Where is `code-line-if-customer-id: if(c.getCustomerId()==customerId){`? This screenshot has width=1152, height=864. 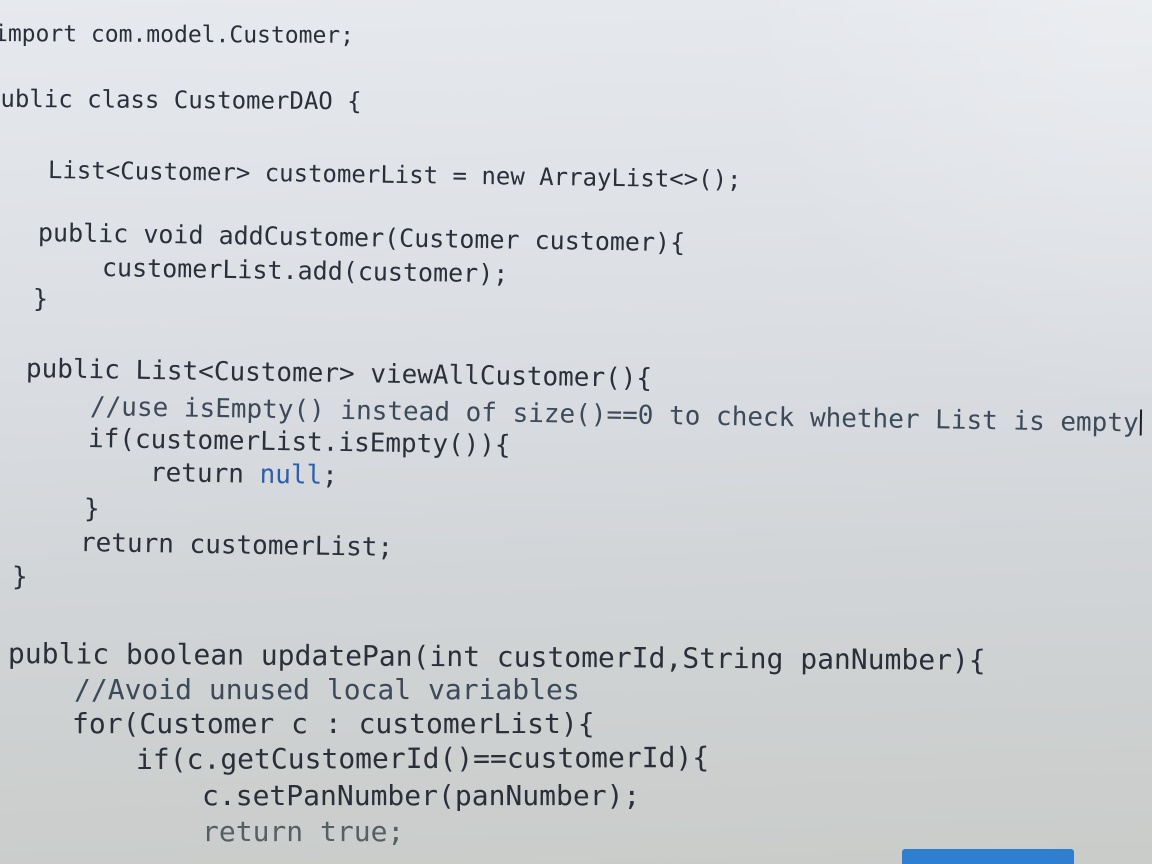
code-line-if-customer-id: if(c.getCustomerId()==customerId){ is located at coordinates (422, 758).